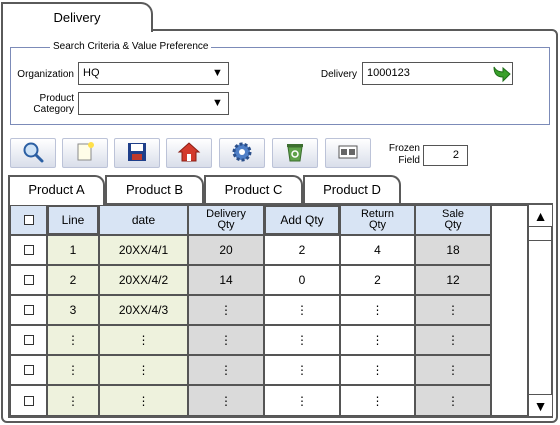  I want to click on cell-return-qty: 2, so click(377, 280).